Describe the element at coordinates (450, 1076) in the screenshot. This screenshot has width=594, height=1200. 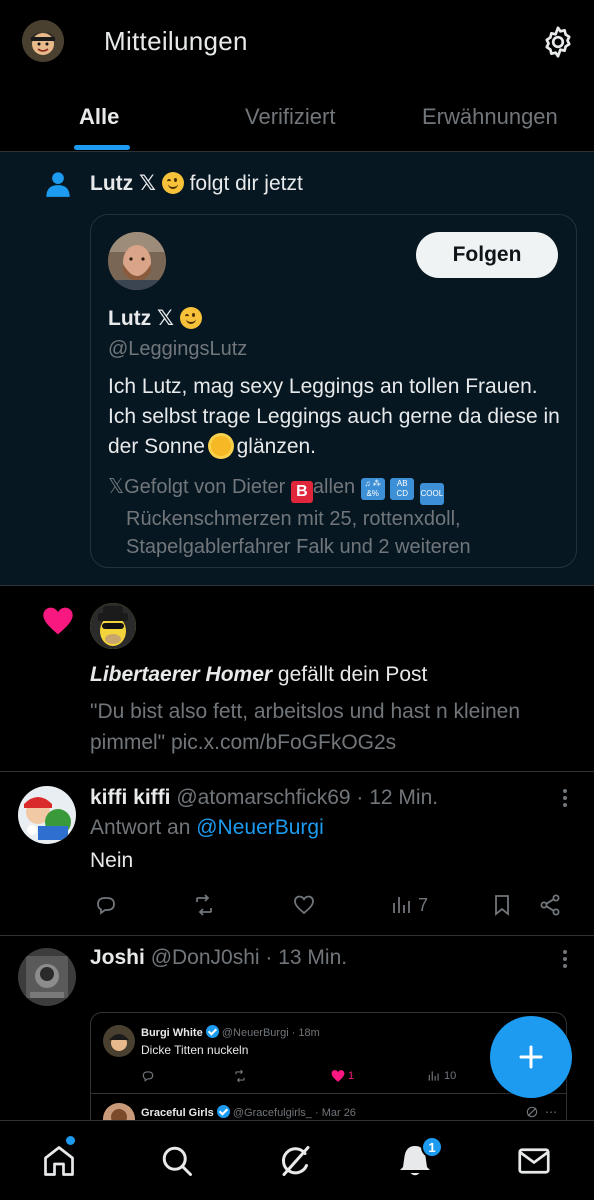
I see `embedded-views-count: 10` at that location.